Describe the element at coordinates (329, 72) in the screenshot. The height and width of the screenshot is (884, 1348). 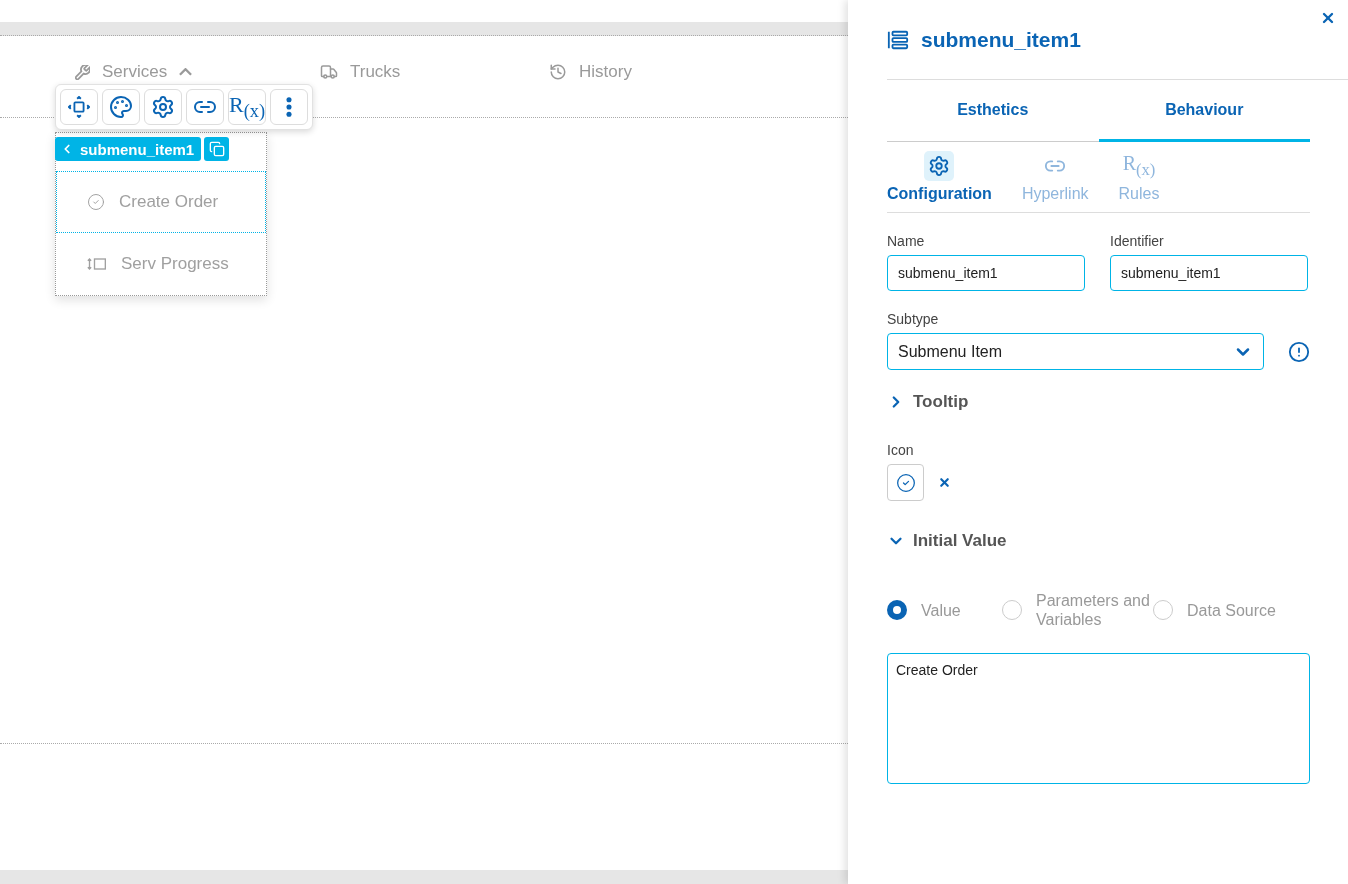
I see `truck-icon` at that location.